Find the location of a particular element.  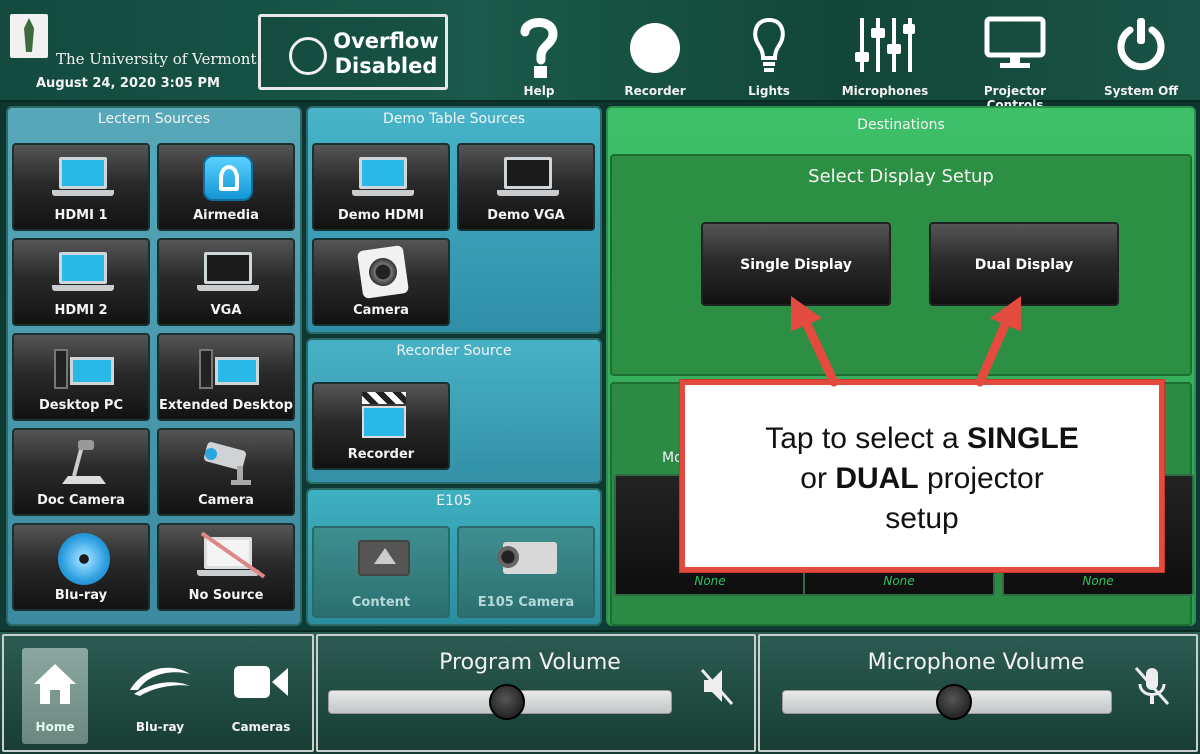

desktop-monitor-icon is located at coordinates (92, 371).